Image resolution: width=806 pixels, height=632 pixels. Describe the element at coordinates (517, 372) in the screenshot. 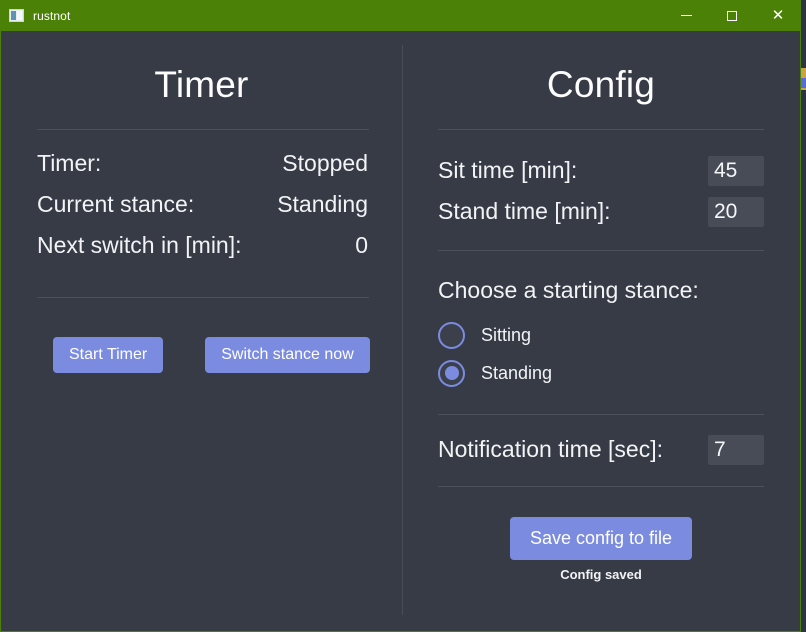

I see `stance-option-standing-label: Standing` at that location.